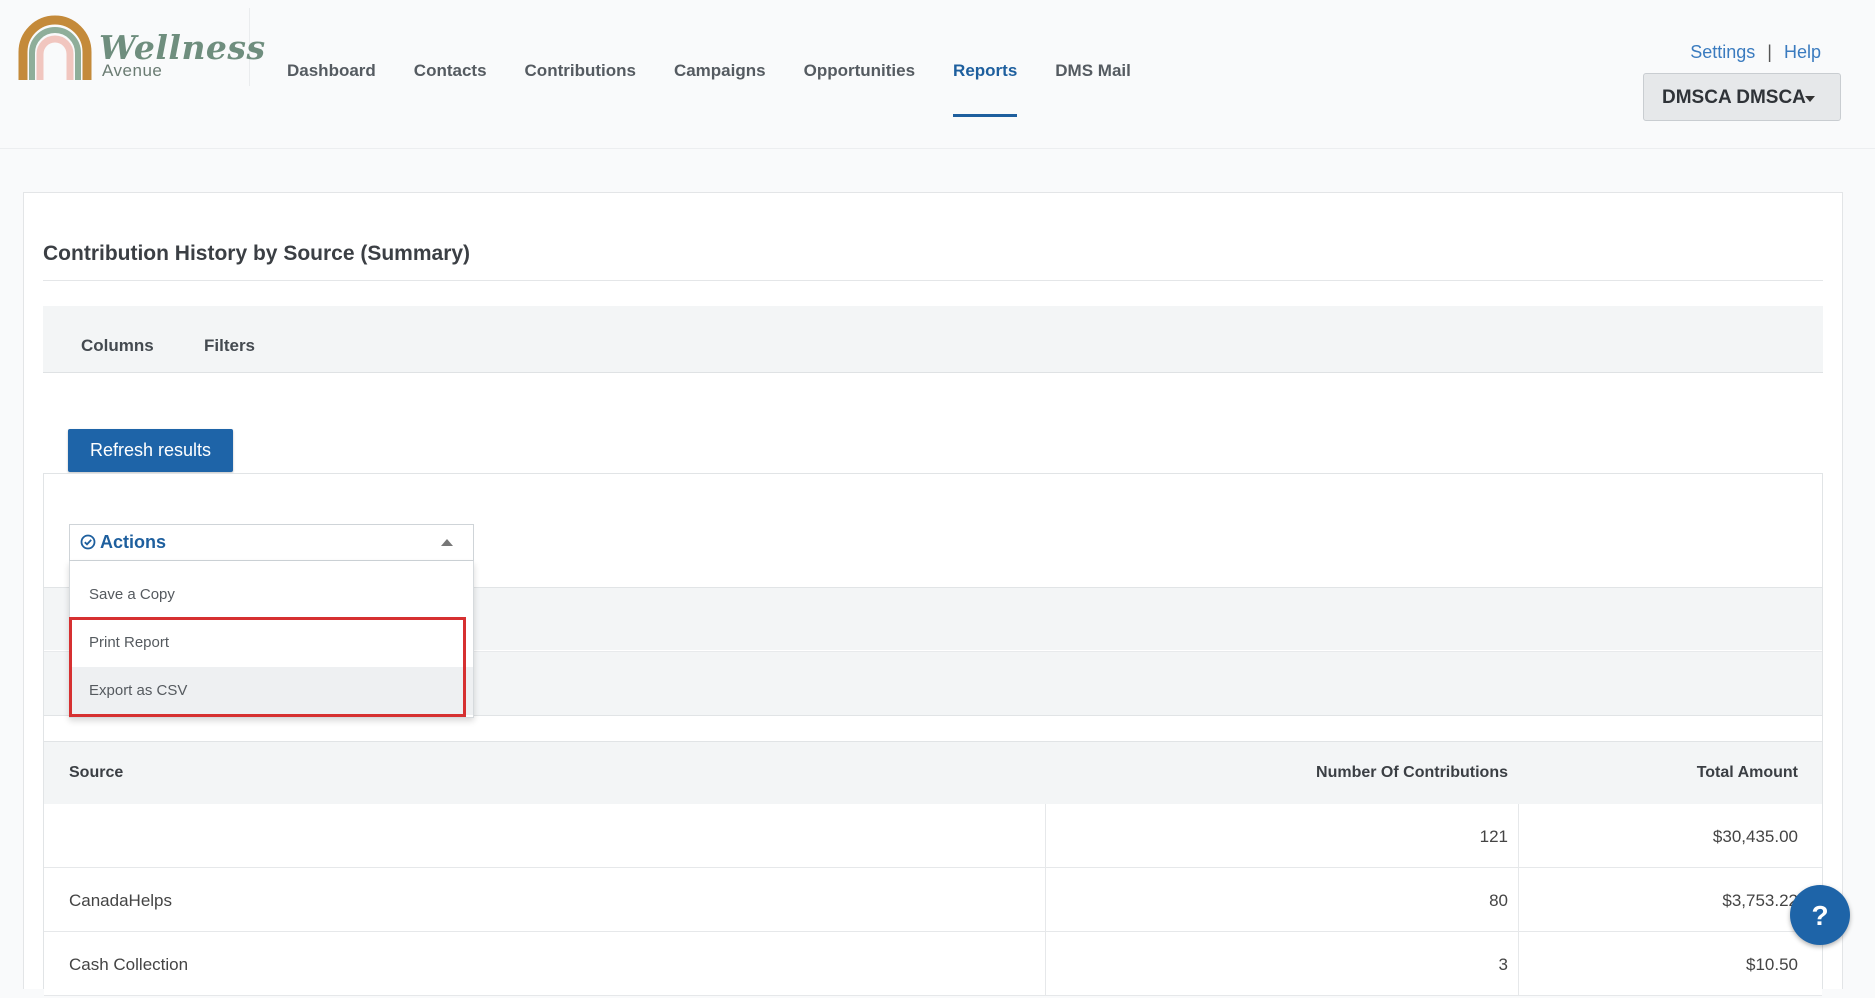  Describe the element at coordinates (1755, 836) in the screenshot. I see `cell-total: $30,435.00` at that location.